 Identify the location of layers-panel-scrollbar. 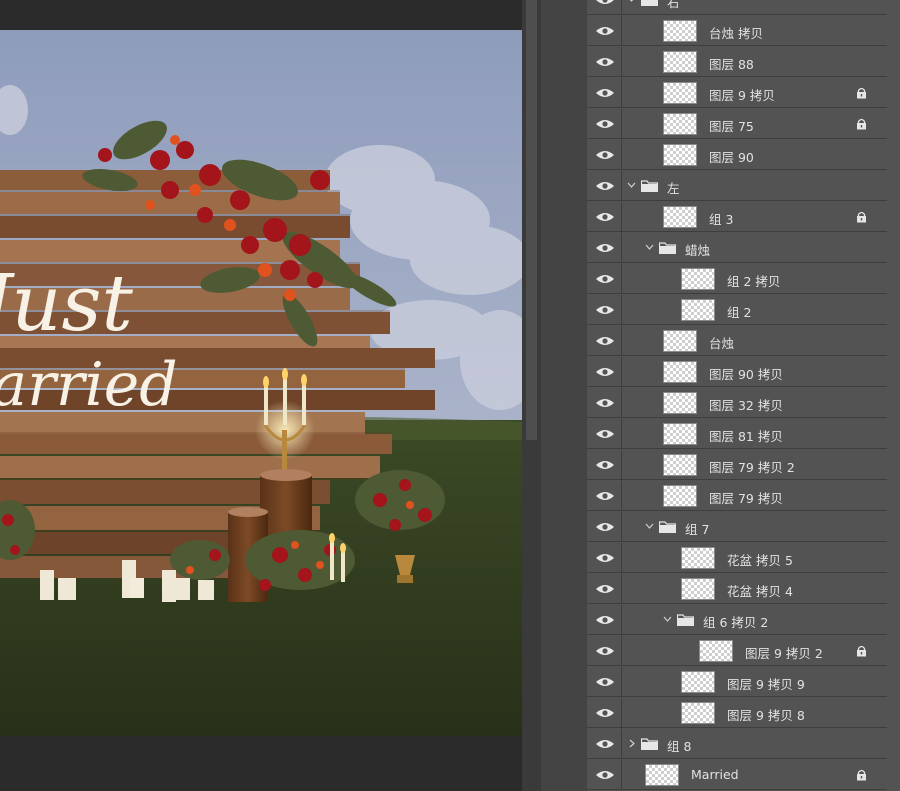
(893, 395).